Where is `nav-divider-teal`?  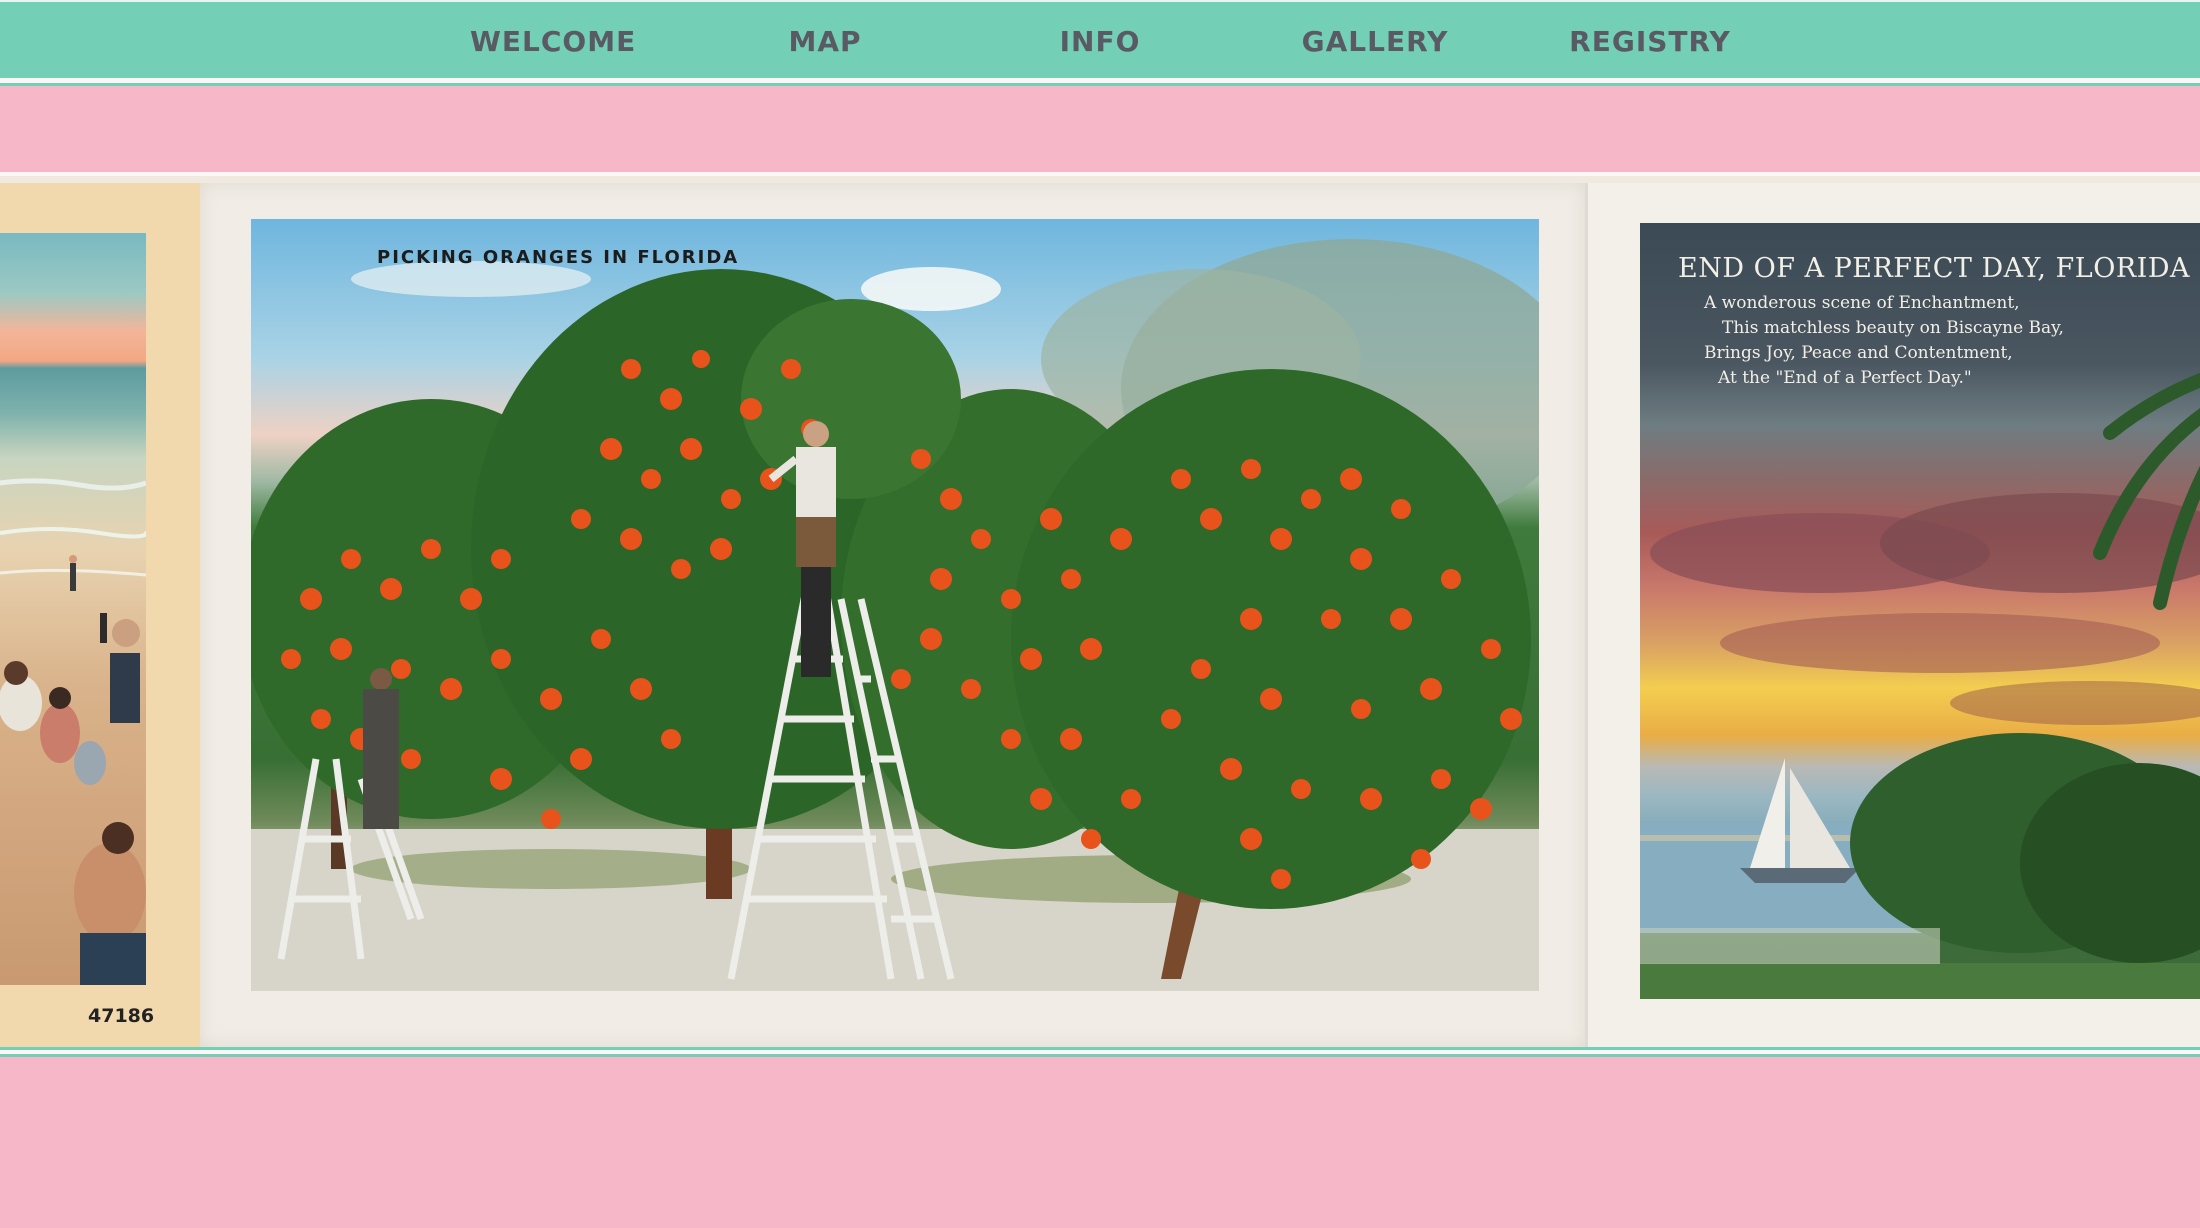
nav-divider-teal is located at coordinates (1100, 84).